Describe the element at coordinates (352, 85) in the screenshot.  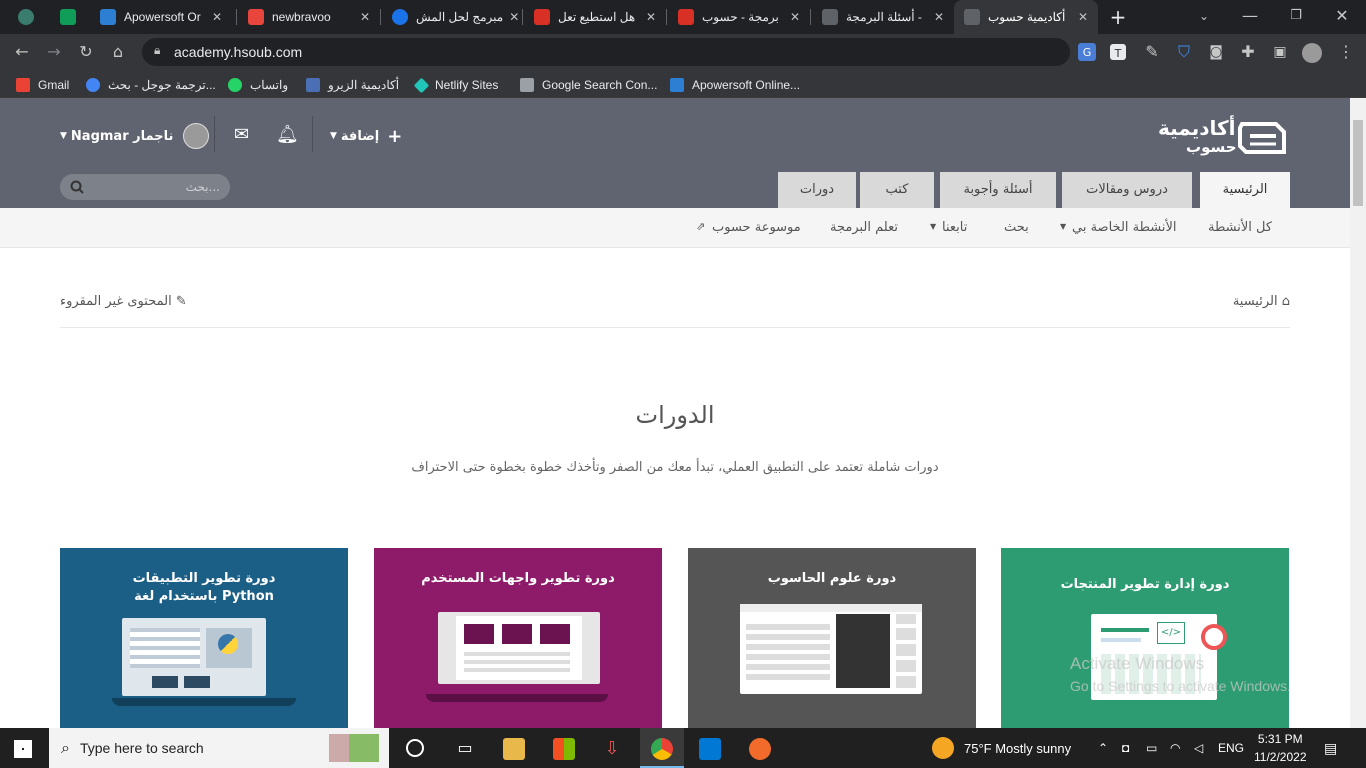
I see `bookmark-zero-academy: أكاديمية الزيرو` at that location.